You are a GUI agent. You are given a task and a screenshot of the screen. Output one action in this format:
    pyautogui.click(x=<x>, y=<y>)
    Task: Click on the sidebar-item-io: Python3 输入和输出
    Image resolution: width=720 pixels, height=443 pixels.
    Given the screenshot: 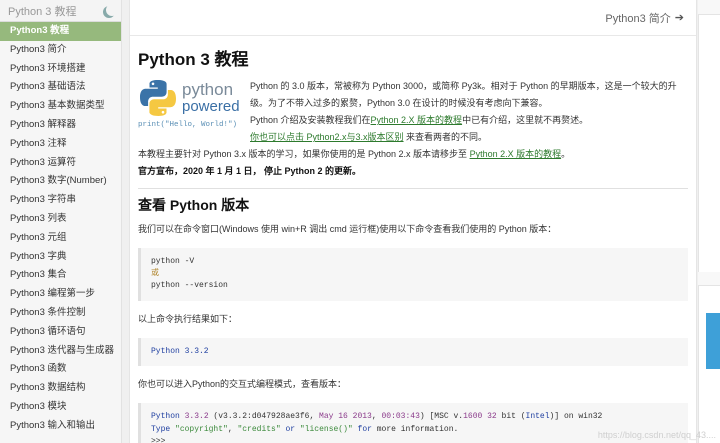 What is the action you would take?
    pyautogui.click(x=60, y=426)
    